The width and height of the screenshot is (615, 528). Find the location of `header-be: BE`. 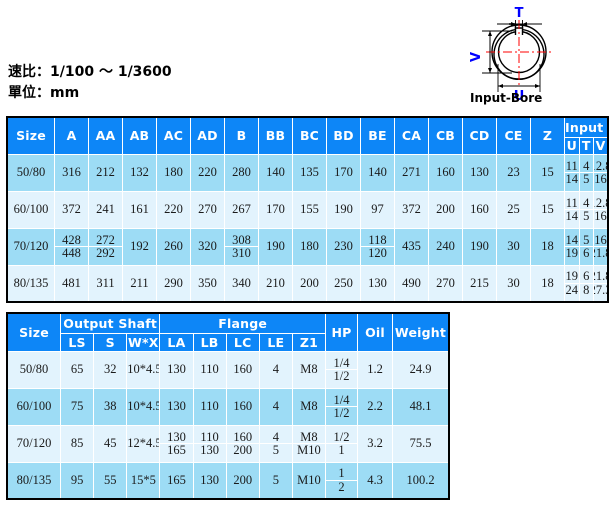

header-be: BE is located at coordinates (377, 135).